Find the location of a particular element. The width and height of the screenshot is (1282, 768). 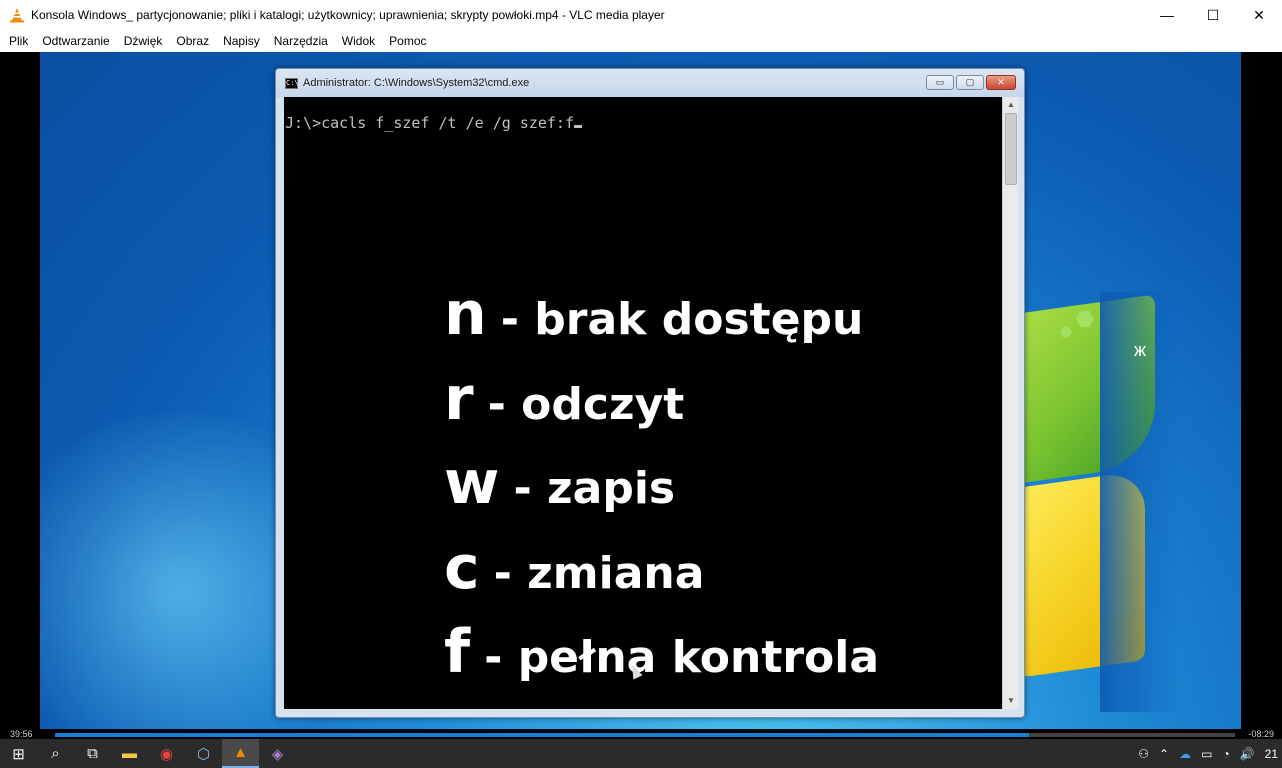

maximize-button: ☐ is located at coordinates (1213, 15).